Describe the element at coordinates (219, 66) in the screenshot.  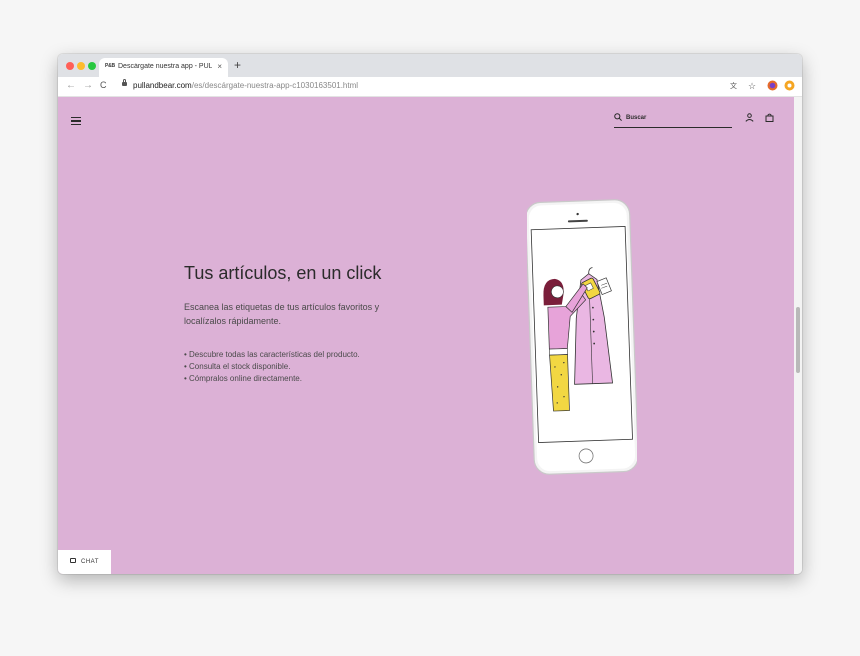
I see `tab-close-icon: ×` at that location.